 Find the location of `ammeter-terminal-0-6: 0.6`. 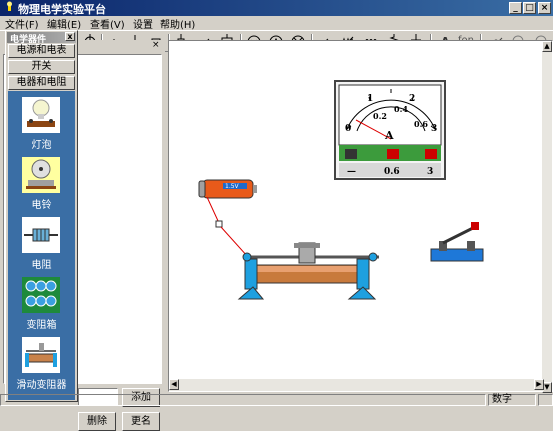

ammeter-terminal-0-6: 0.6 is located at coordinates (392, 172).